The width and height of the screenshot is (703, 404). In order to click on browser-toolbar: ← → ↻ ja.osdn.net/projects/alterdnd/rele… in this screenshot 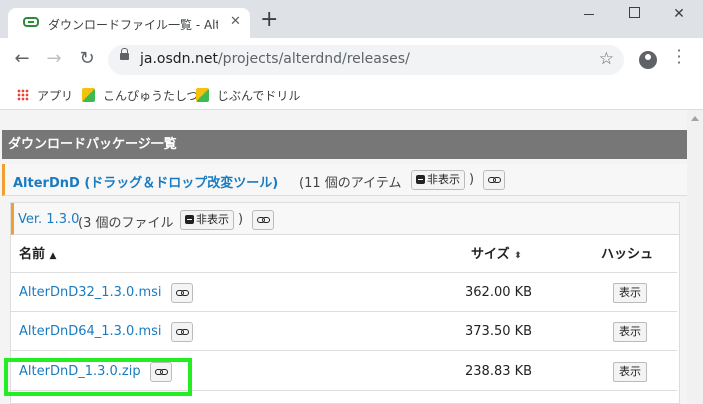, I will do `click(351, 60)`.